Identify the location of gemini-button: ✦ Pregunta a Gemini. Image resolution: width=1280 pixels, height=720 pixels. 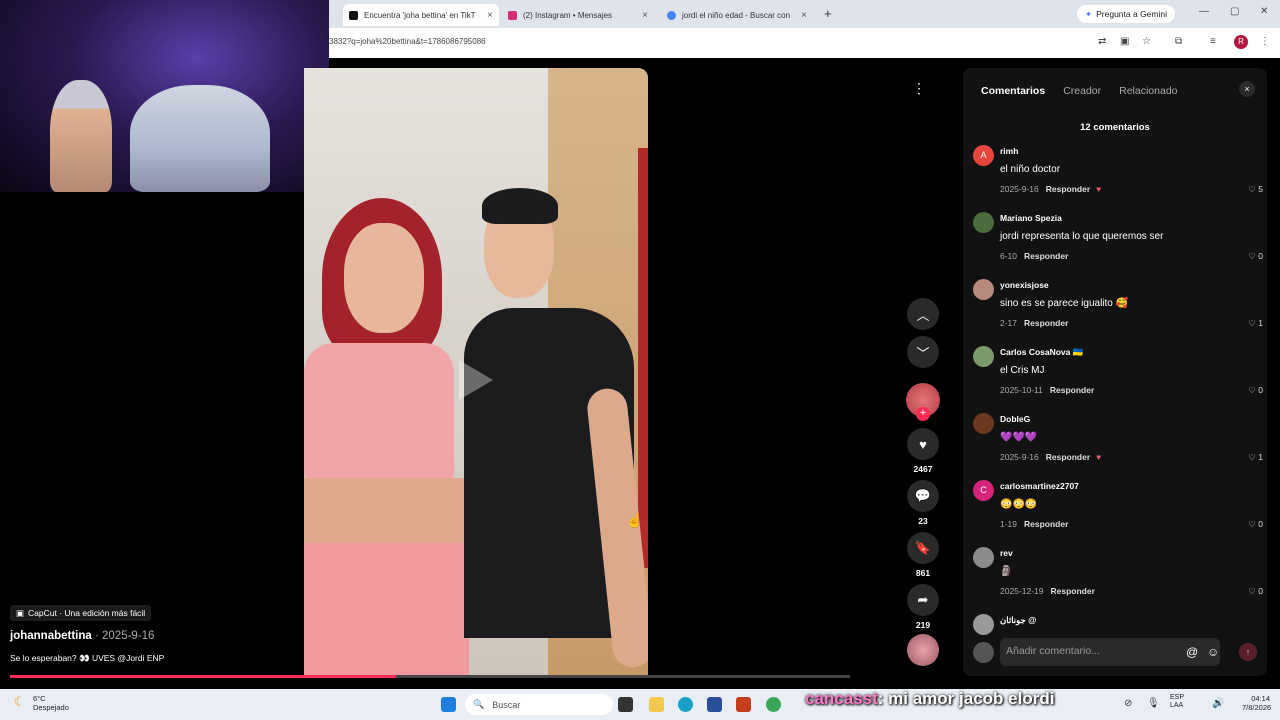
(1126, 14).